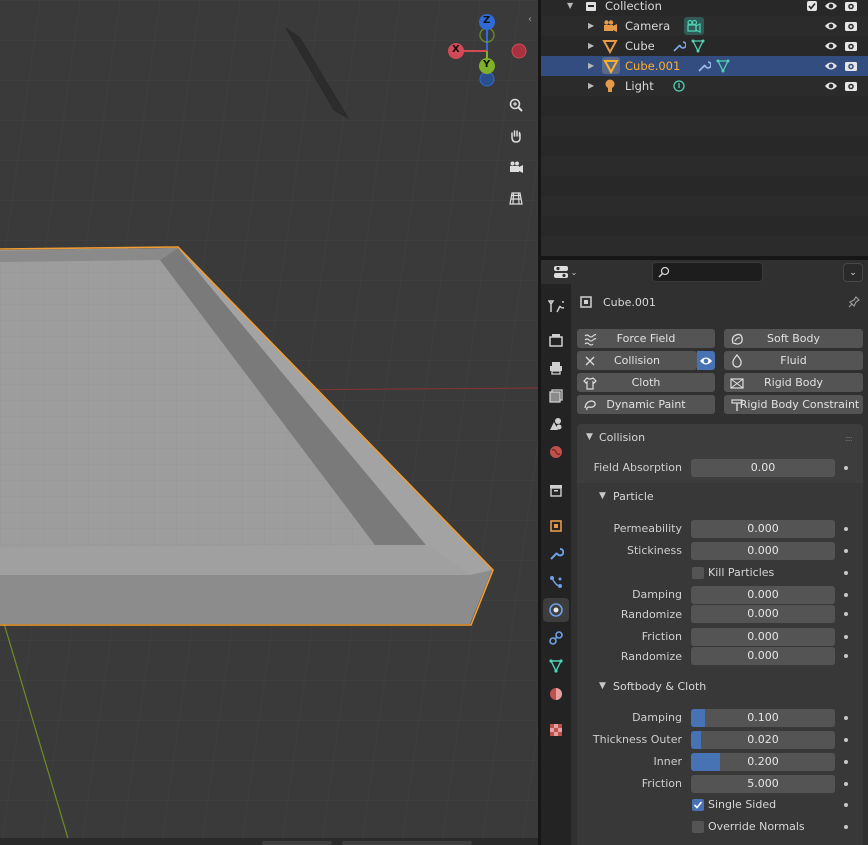 The image size is (868, 845). I want to click on options-dropdown-button: ⌄, so click(853, 272).